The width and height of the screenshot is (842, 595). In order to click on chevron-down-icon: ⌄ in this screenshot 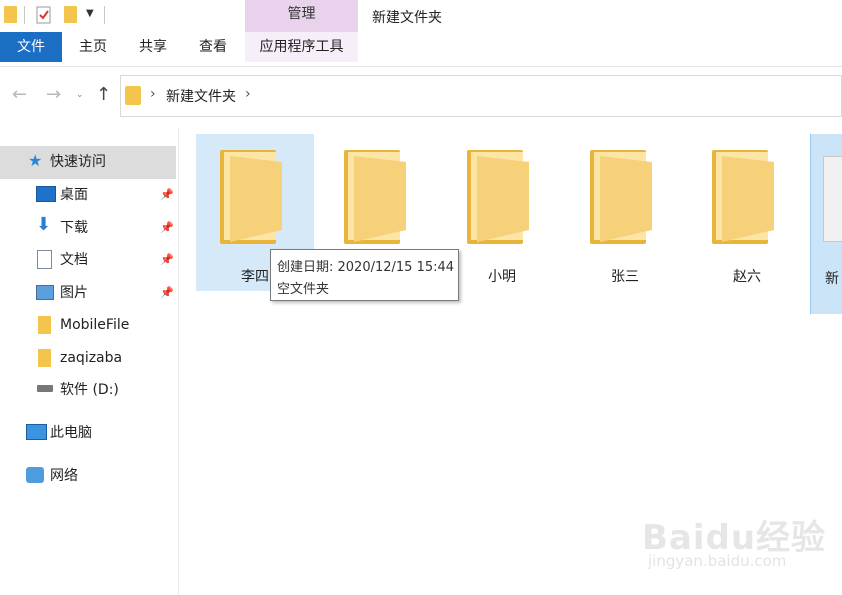, I will do `click(80, 95)`.